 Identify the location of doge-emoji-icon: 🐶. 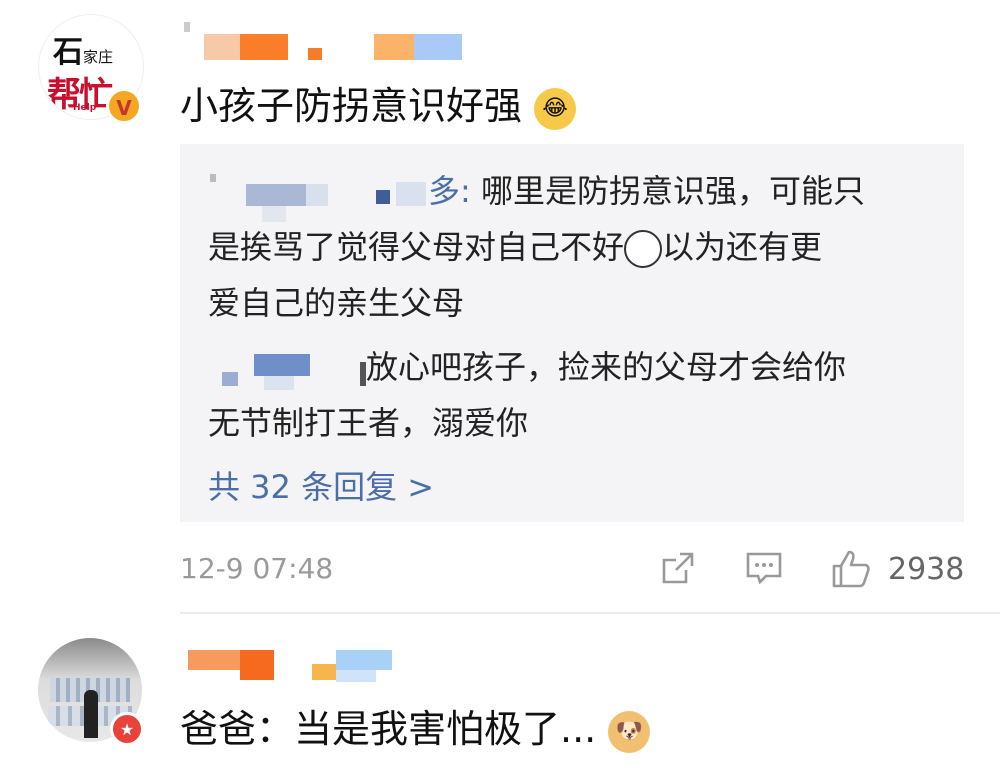
(629, 731).